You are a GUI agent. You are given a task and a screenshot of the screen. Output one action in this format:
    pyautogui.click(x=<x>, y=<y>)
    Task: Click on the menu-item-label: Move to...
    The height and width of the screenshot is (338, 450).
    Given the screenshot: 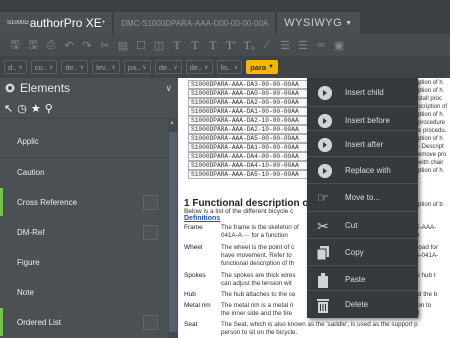 What is the action you would take?
    pyautogui.click(x=363, y=197)
    